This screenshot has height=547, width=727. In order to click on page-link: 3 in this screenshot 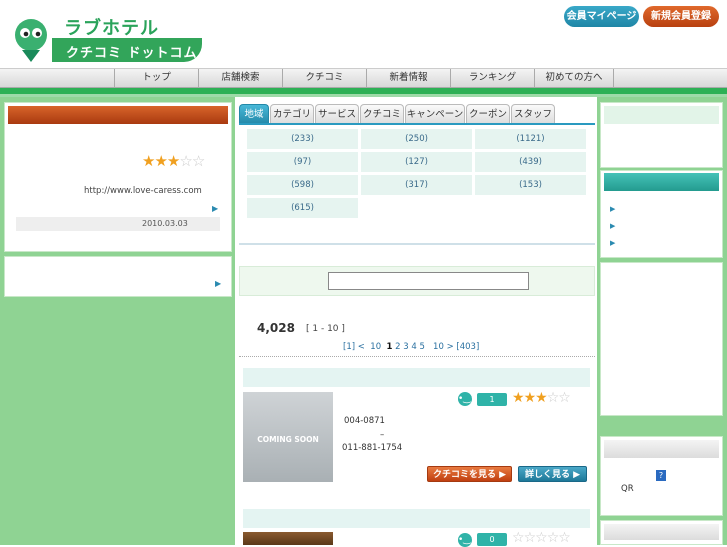, I will do `click(405, 347)`.